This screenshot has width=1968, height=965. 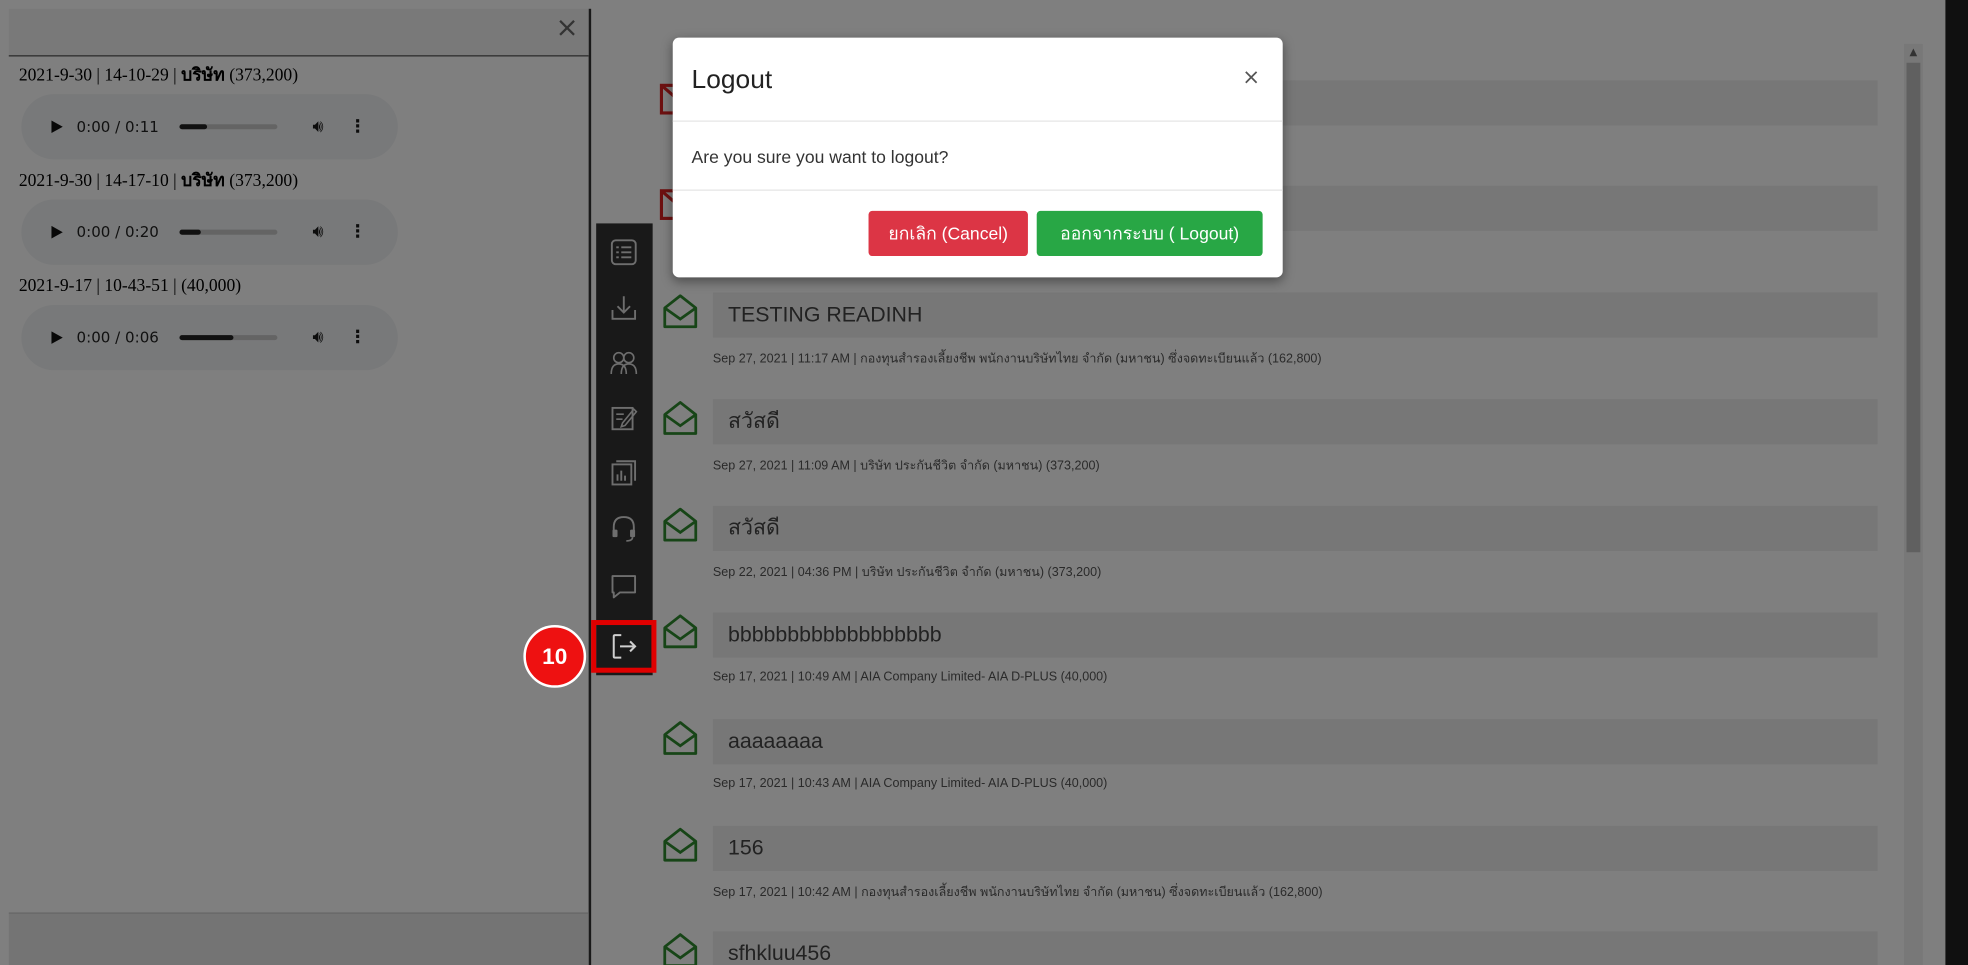 I want to click on logout-button: ออกจากระบบ ( Logout), so click(x=1149, y=233).